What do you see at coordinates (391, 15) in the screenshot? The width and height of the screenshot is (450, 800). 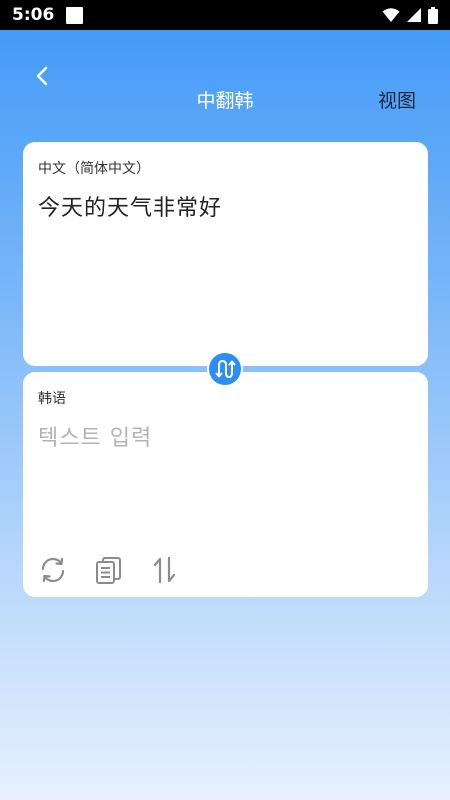 I see `wifi-icon` at bounding box center [391, 15].